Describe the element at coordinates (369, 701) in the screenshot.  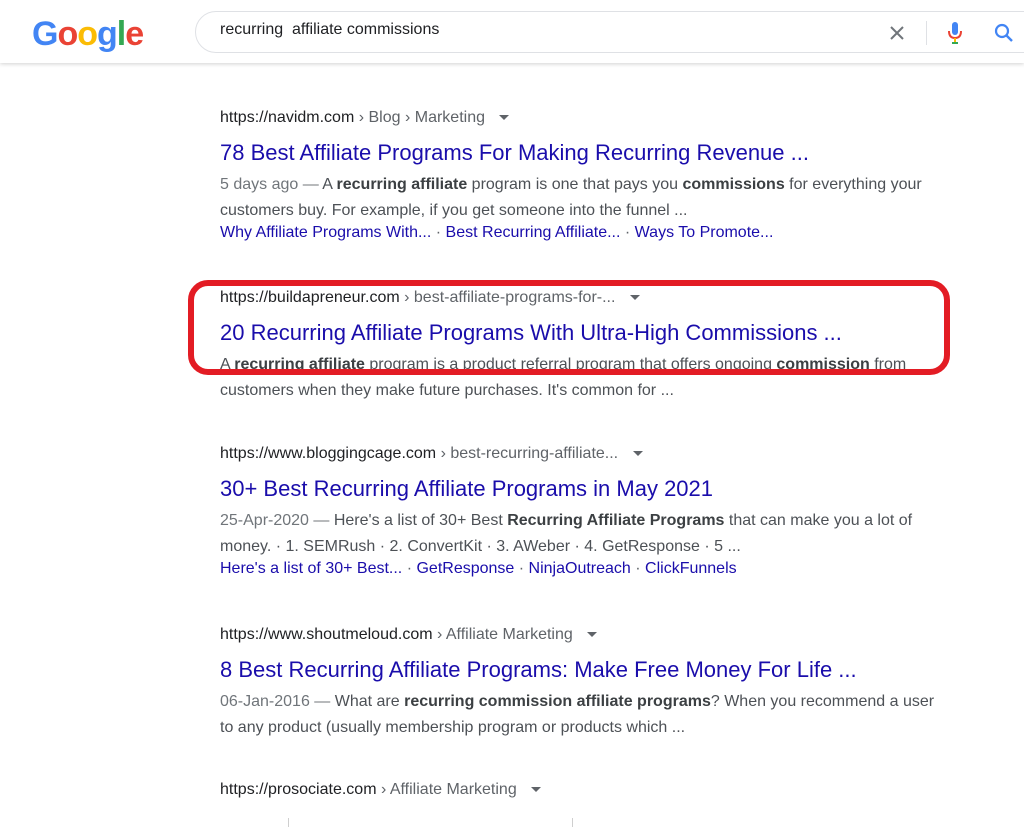
I see `snippet-text: What are` at that location.